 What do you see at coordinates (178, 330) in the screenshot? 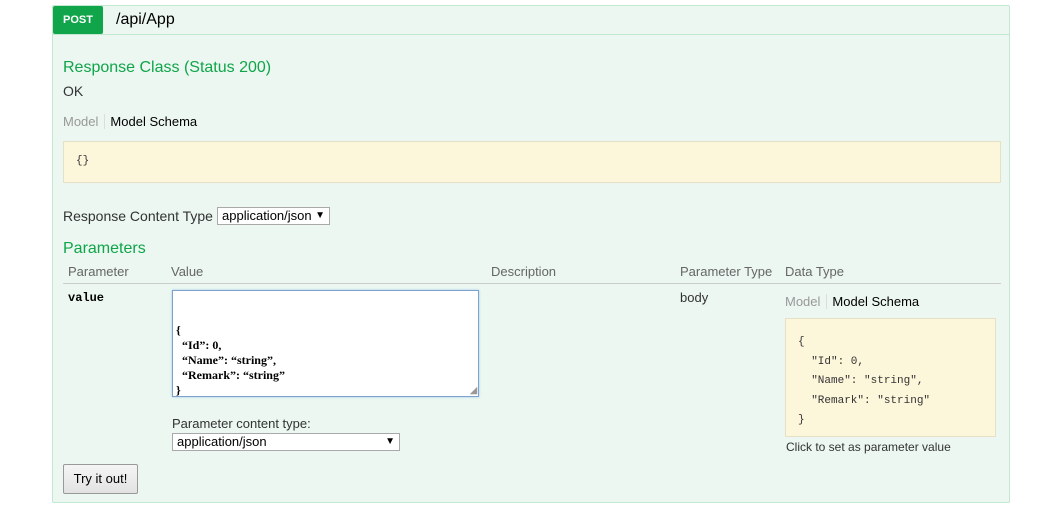
I see `value-line: {` at bounding box center [178, 330].